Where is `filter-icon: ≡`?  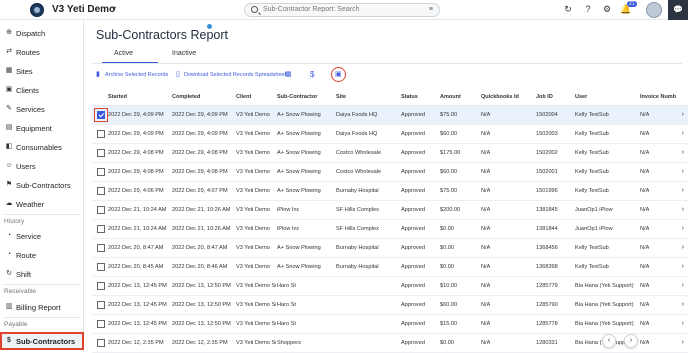
filter-icon: ≡ is located at coordinates (431, 9).